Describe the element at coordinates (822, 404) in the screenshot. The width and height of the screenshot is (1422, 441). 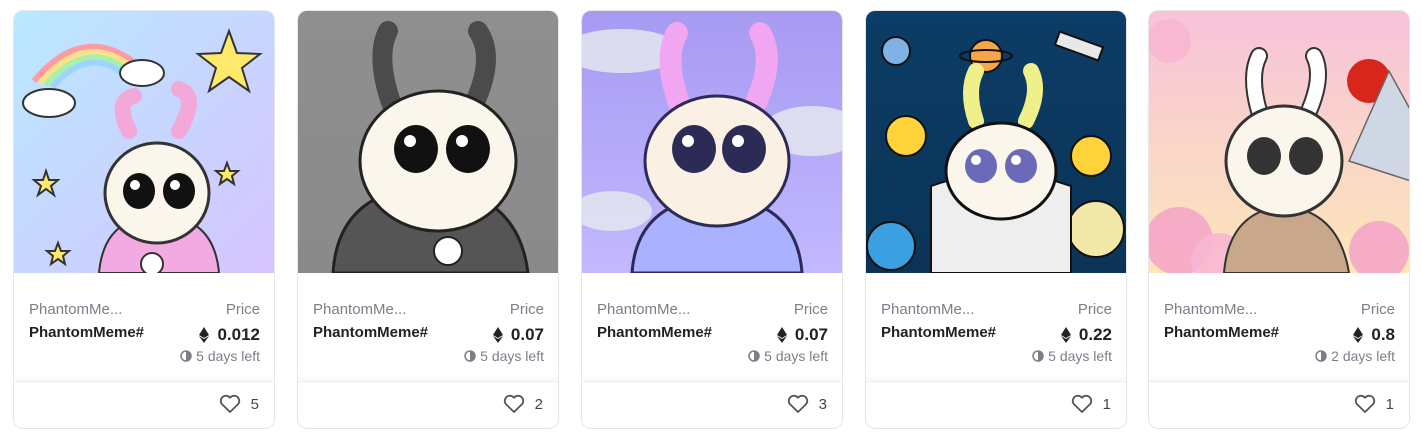
I see `like-count: 3` at that location.